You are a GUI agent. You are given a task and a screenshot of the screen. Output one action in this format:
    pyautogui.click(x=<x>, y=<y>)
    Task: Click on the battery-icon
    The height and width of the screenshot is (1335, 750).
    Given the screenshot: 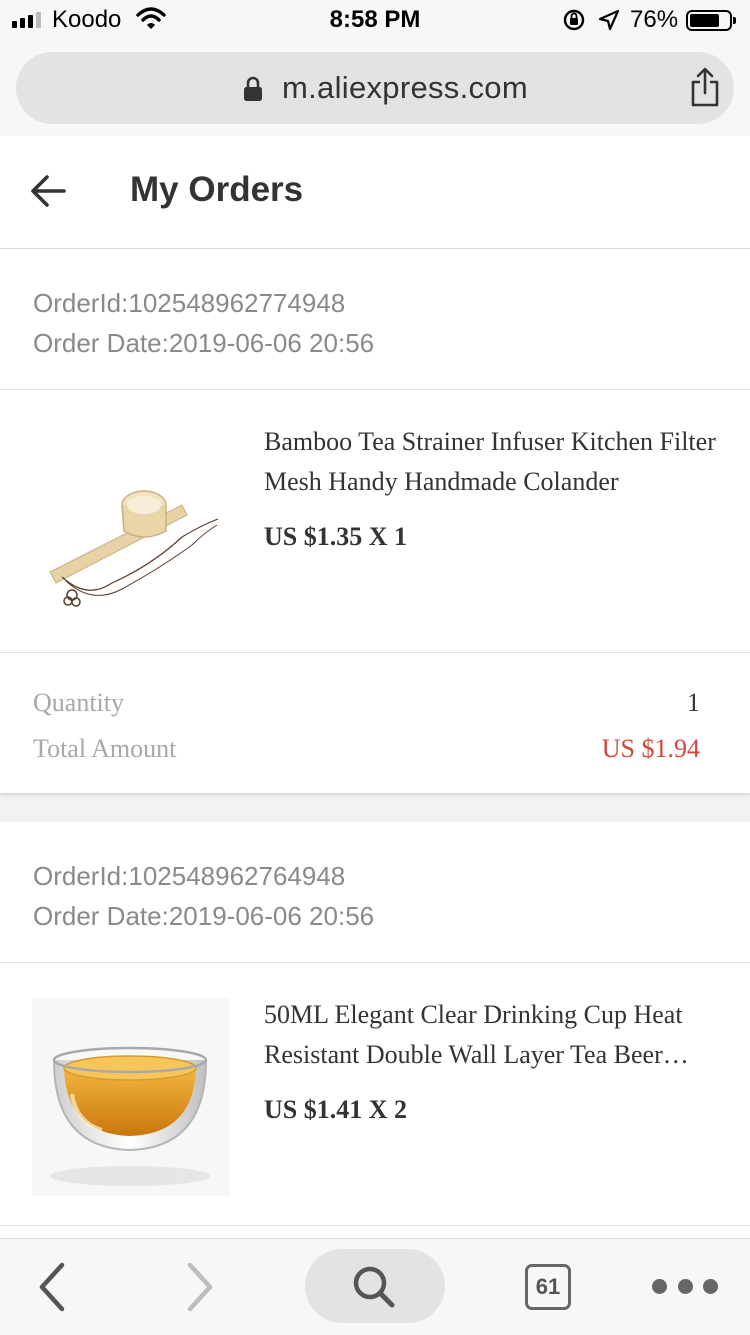 What is the action you would take?
    pyautogui.click(x=711, y=20)
    